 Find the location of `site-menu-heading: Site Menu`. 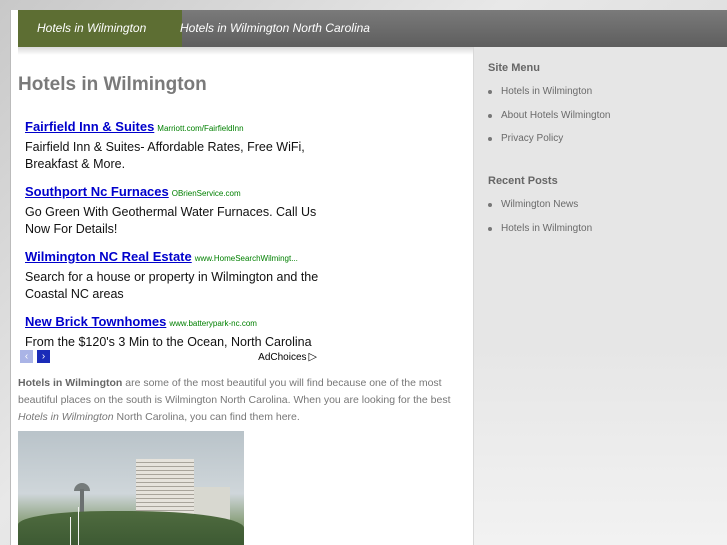

site-menu-heading: Site Menu is located at coordinates (514, 68).